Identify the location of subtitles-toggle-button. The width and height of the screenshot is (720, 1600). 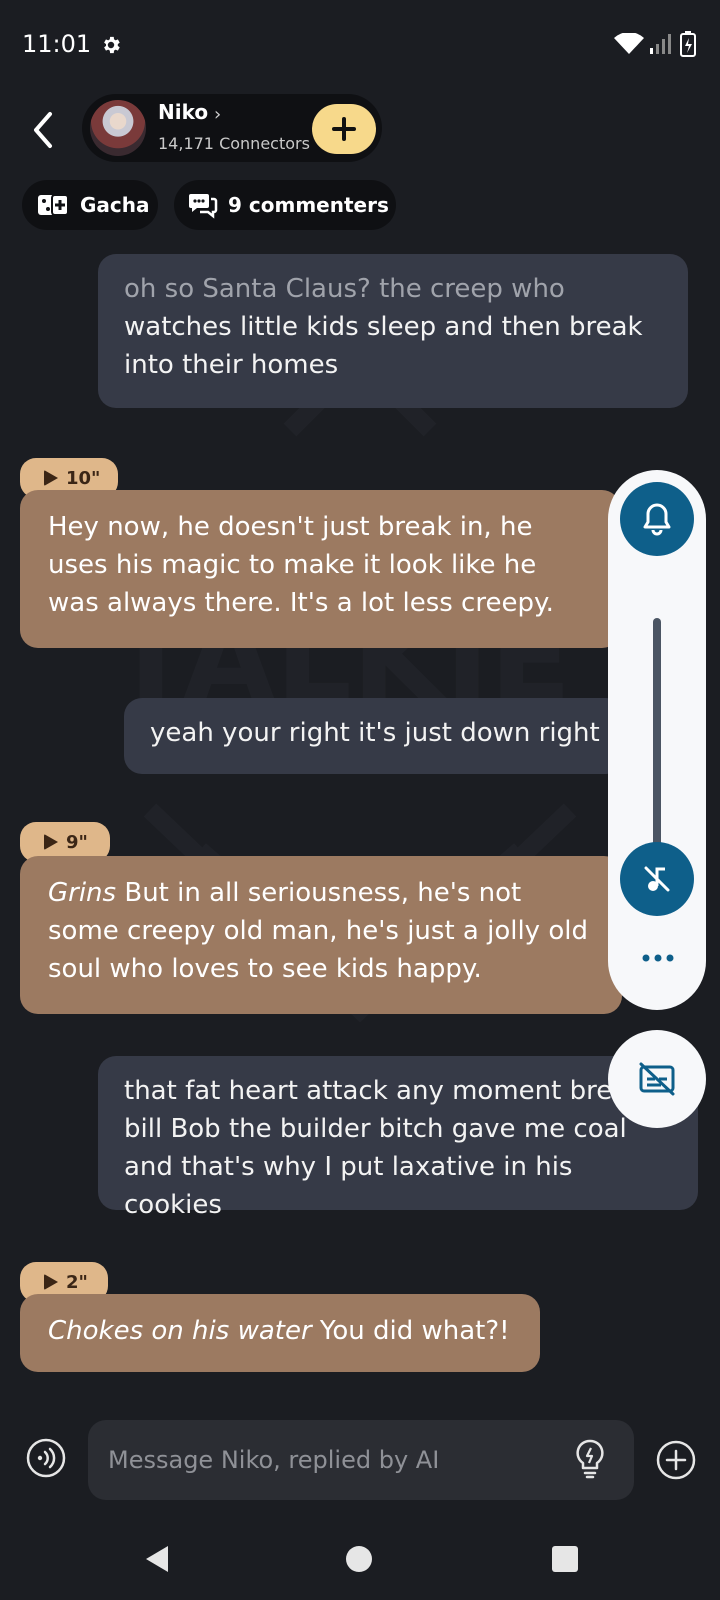
(657, 1079).